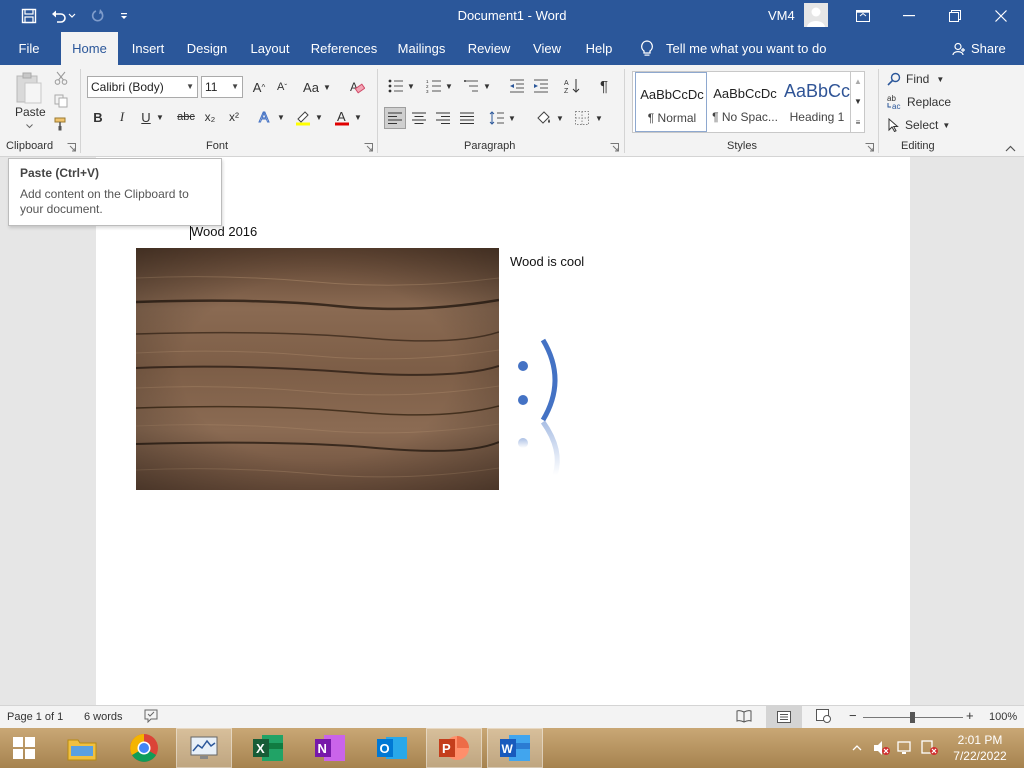  Describe the element at coordinates (857, 122) in the screenshot. I see `styles-more-icon: ≡` at that location.